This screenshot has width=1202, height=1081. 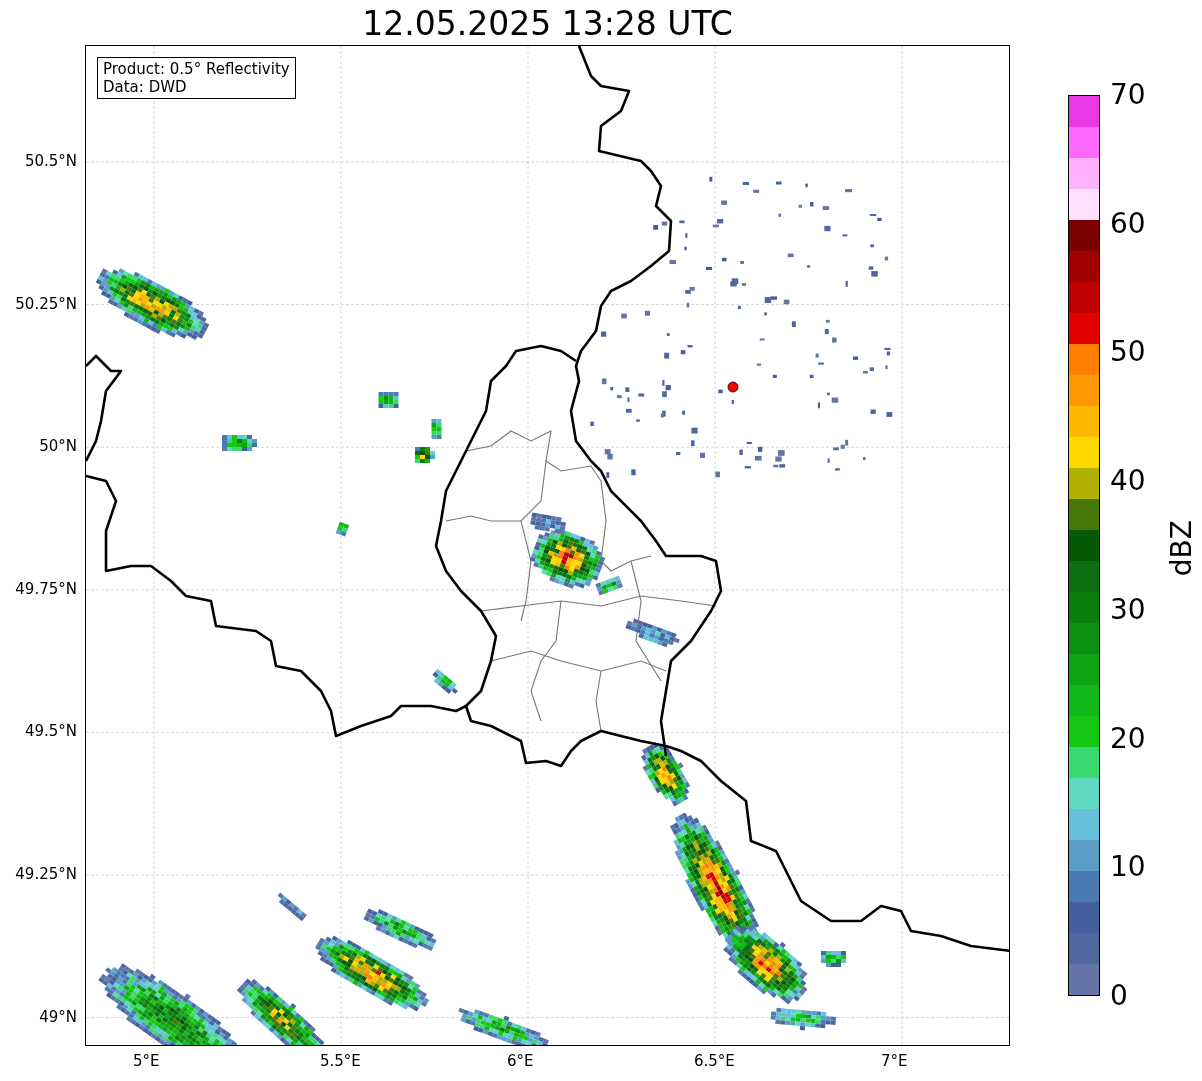 I want to click on axis-tick-label: 6°E, so click(x=520, y=1061).